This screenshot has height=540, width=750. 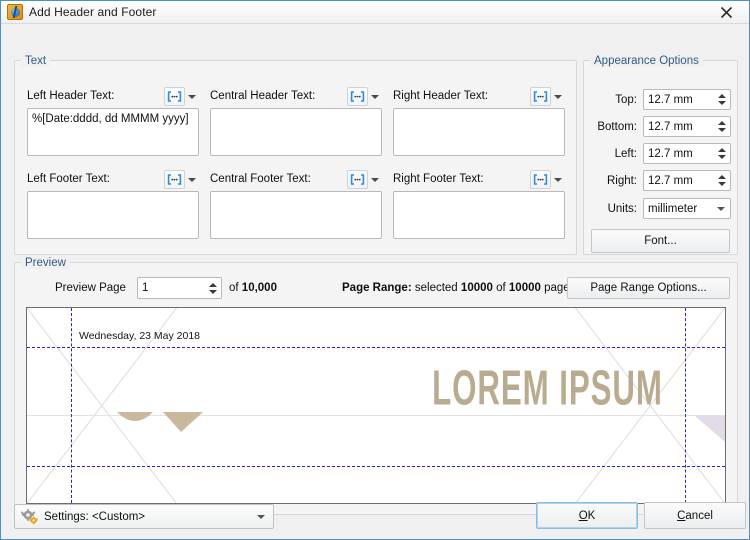 I want to click on right-footer-text-input, so click(x=479, y=215).